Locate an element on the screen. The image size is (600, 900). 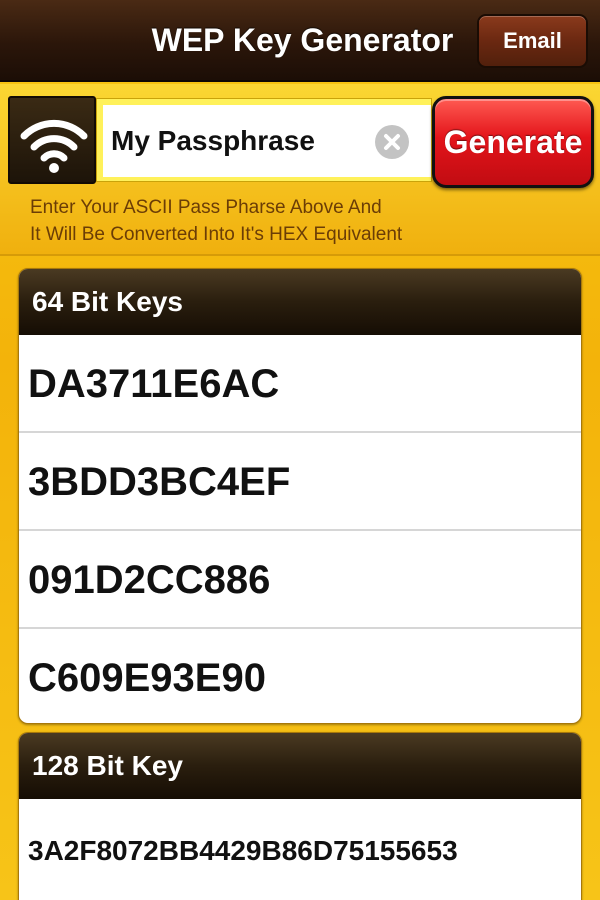
key-64-row-3: 091D2CC886 is located at coordinates (300, 580).